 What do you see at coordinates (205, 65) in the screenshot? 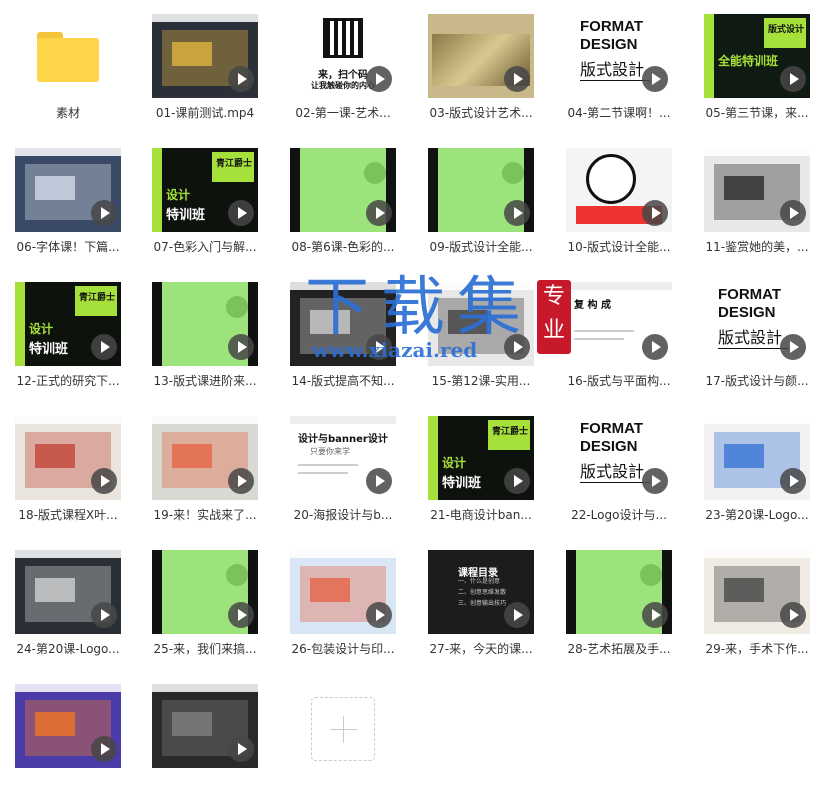
I see `video-file-item: 01-课前测试.mp4` at bounding box center [205, 65].